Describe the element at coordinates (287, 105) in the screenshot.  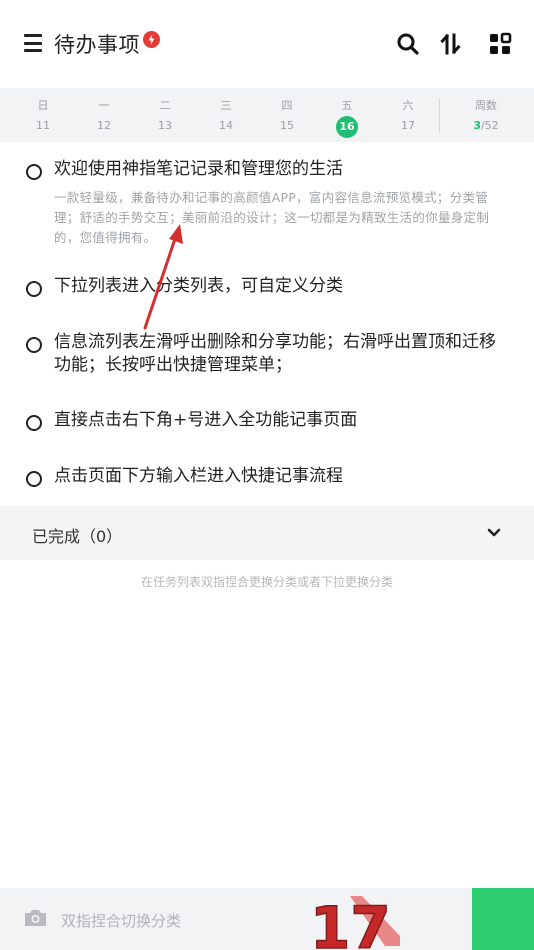
I see `day-name: 四` at that location.